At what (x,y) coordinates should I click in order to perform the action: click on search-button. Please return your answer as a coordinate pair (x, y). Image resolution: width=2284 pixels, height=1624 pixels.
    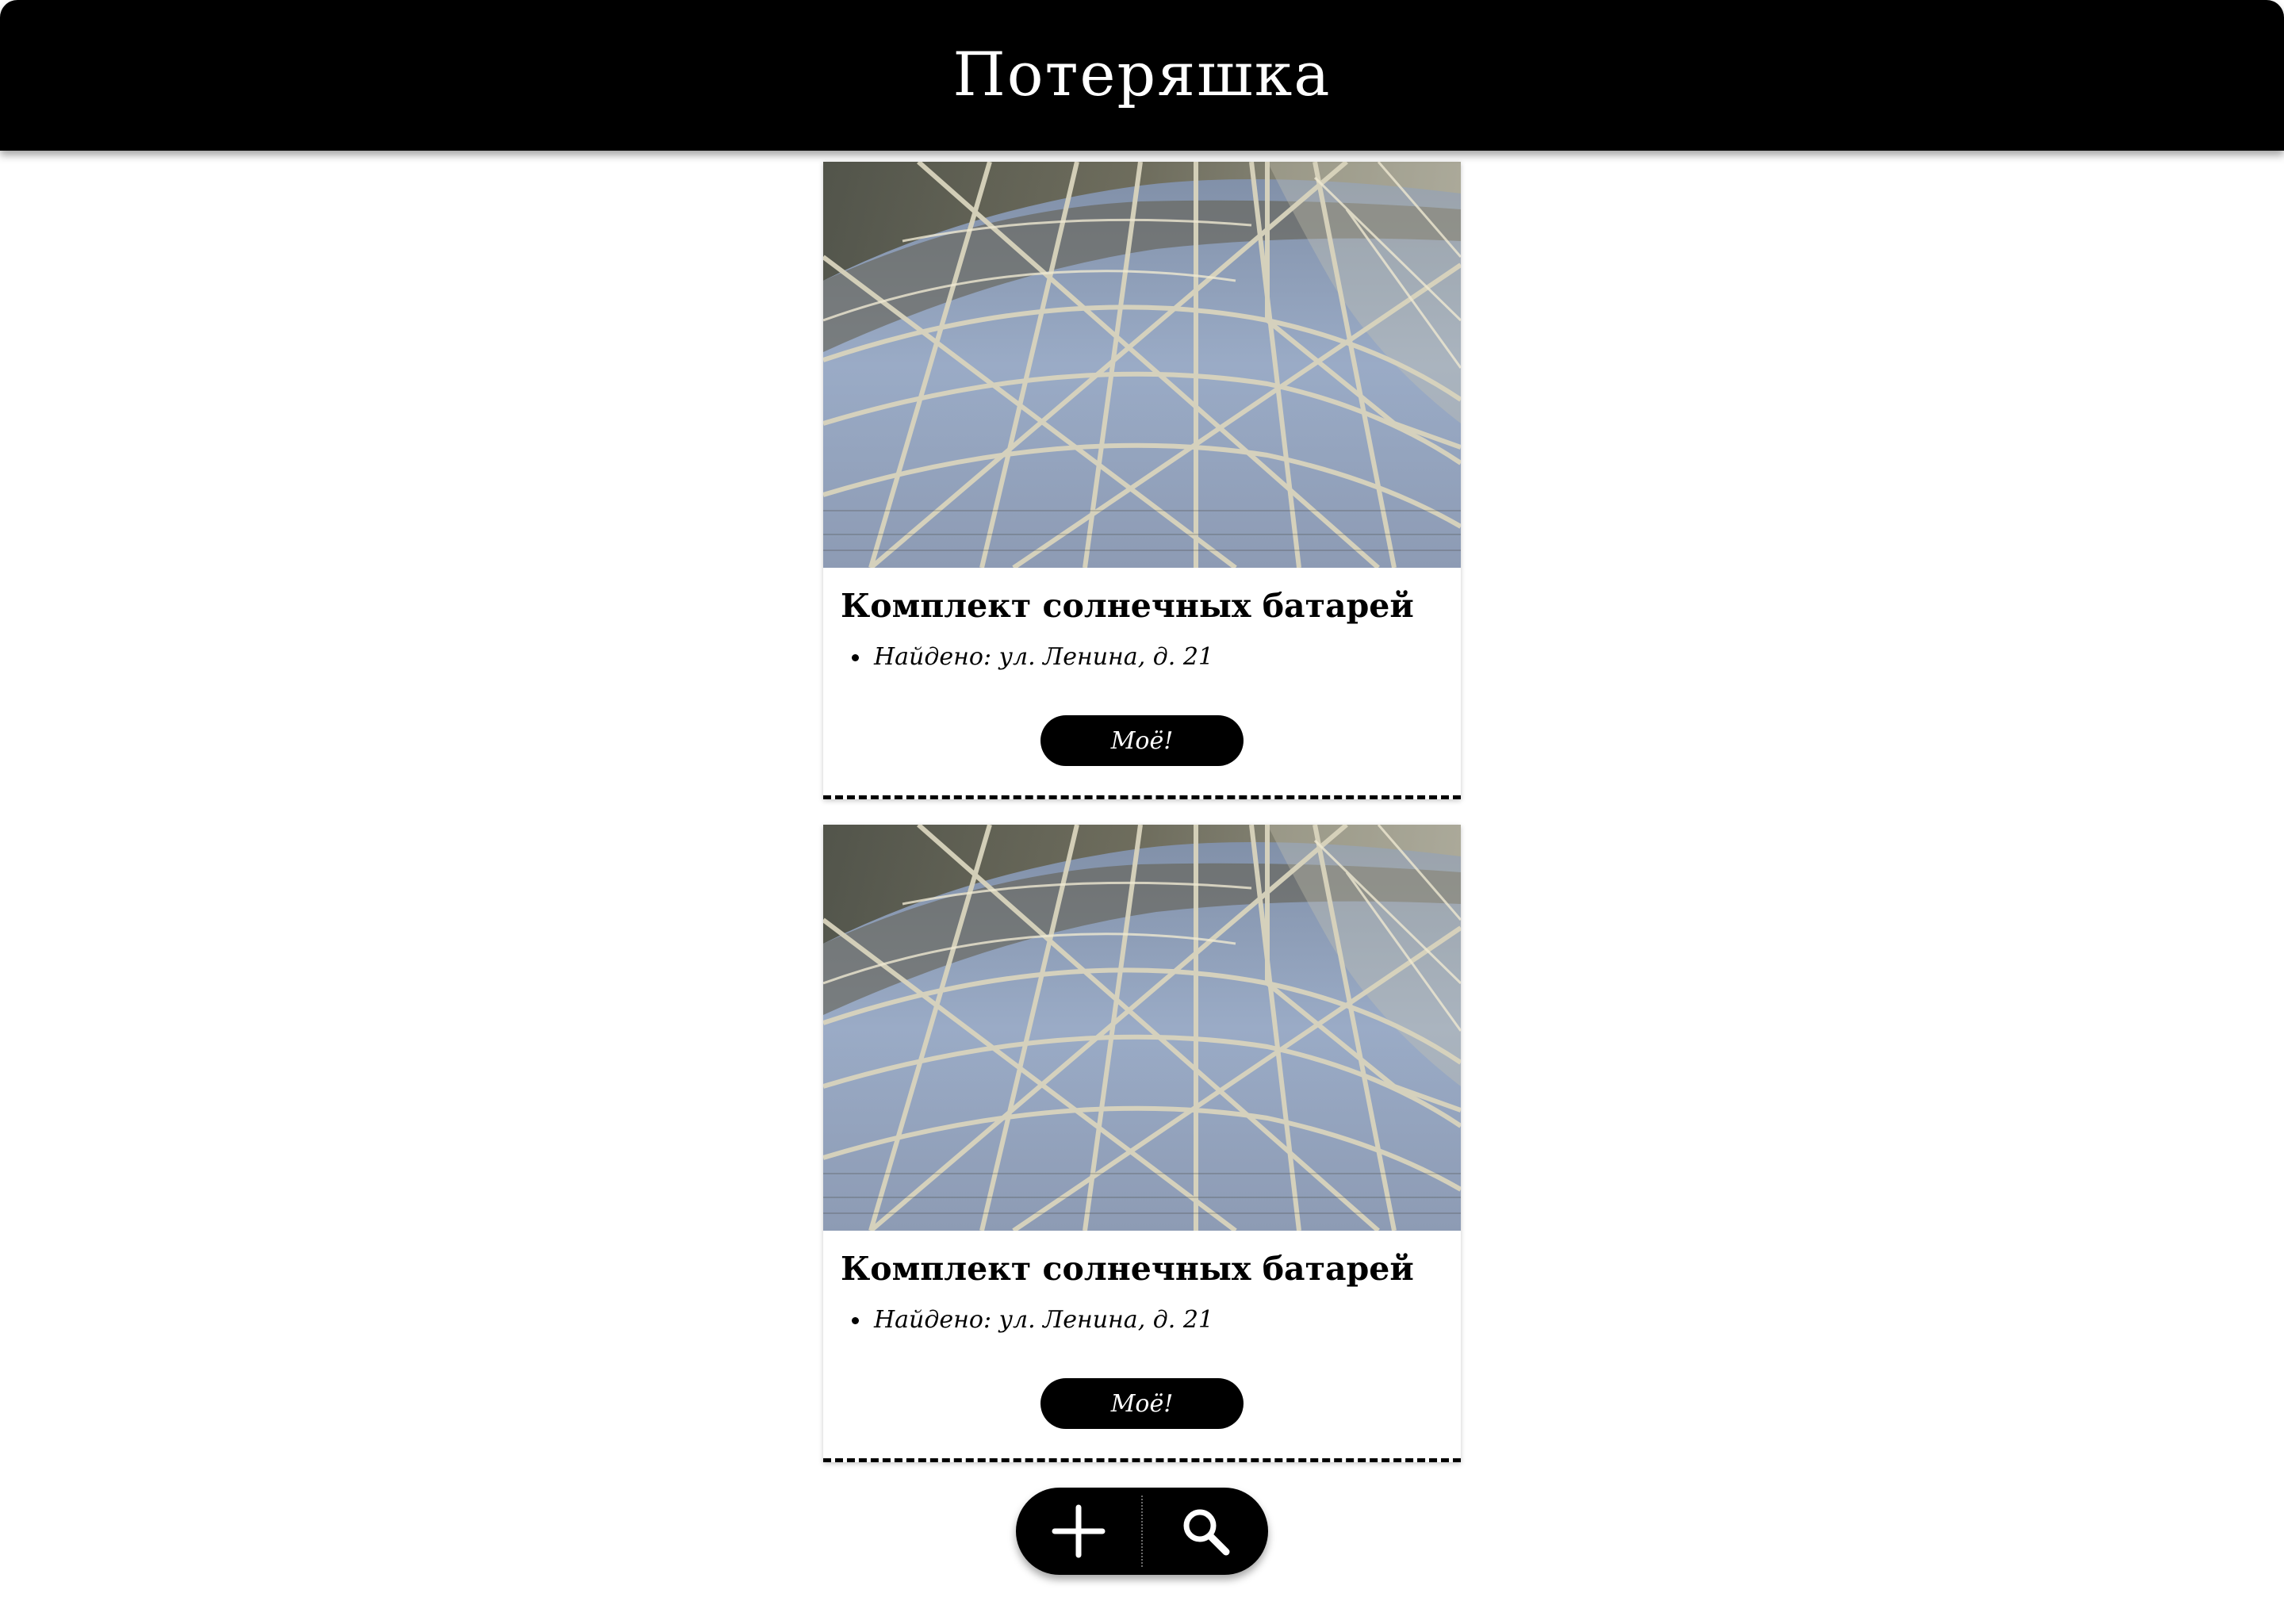
    Looking at the image, I should click on (1205, 1531).